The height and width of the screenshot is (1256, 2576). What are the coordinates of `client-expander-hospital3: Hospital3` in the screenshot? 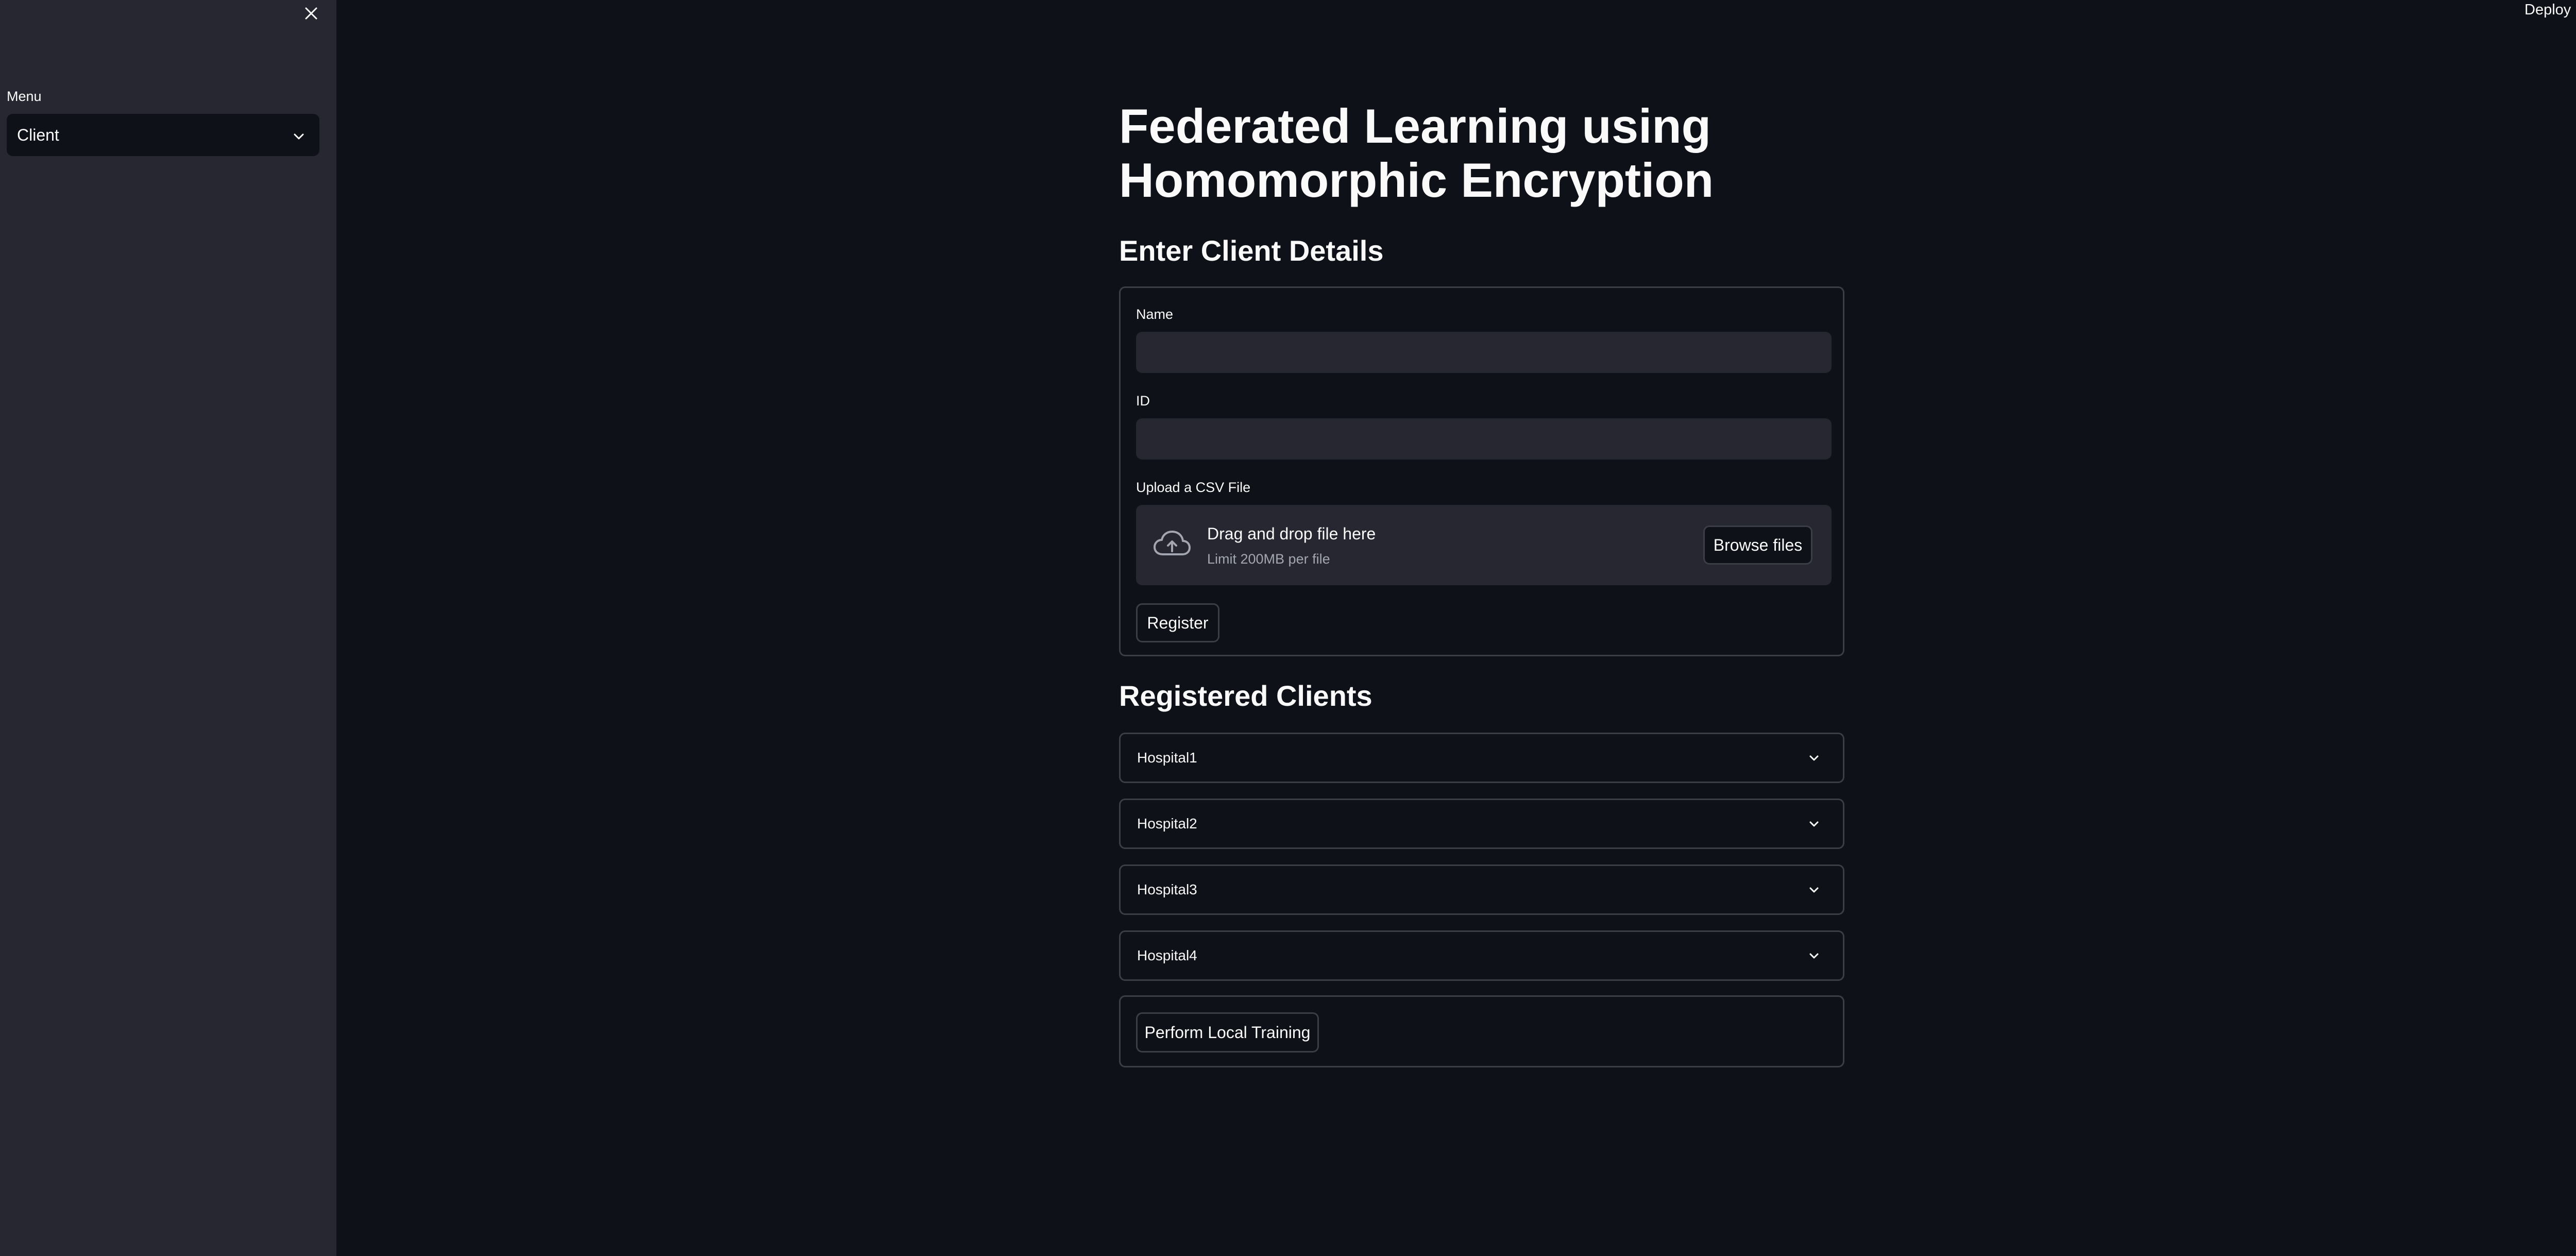 It's located at (1481, 889).